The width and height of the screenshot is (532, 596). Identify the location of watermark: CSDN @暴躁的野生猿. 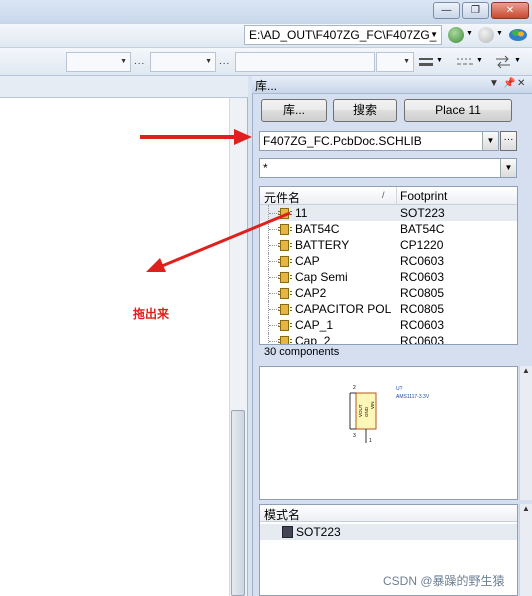
(444, 581).